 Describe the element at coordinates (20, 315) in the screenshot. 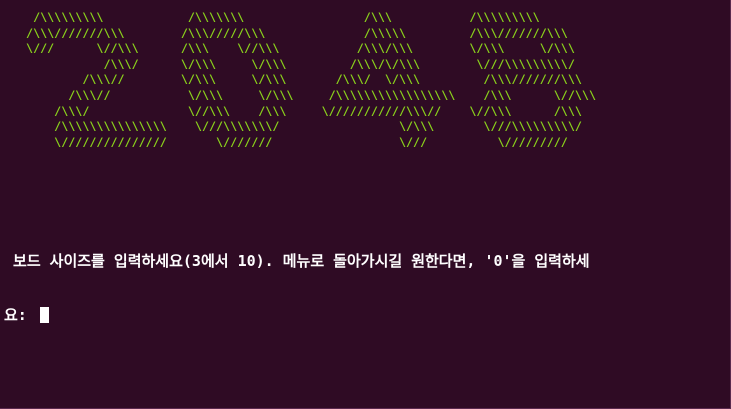

I see `prompt-text-line-2-label: 요:` at that location.